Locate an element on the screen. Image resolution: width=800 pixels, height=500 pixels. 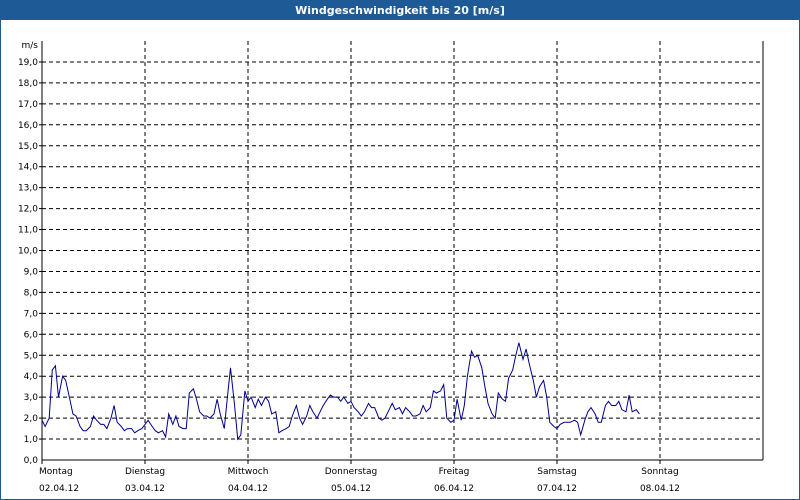
y-tick-label: 16,0 is located at coordinates (28, 126).